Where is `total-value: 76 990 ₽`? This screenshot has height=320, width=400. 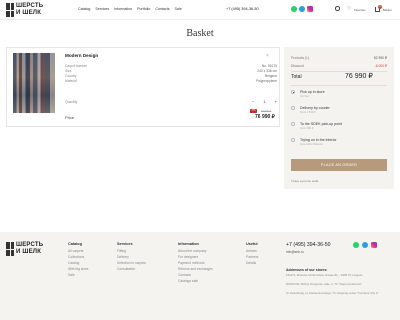 total-value: 76 990 ₽ is located at coordinates (359, 76).